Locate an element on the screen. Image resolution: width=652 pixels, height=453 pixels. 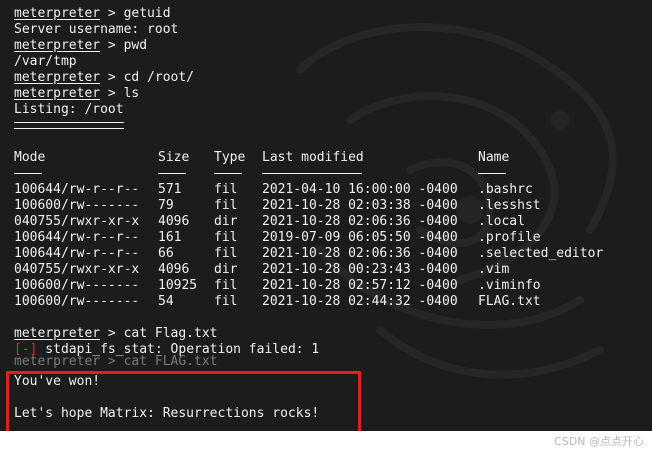
cell-name: .bashrc is located at coordinates (505, 189).